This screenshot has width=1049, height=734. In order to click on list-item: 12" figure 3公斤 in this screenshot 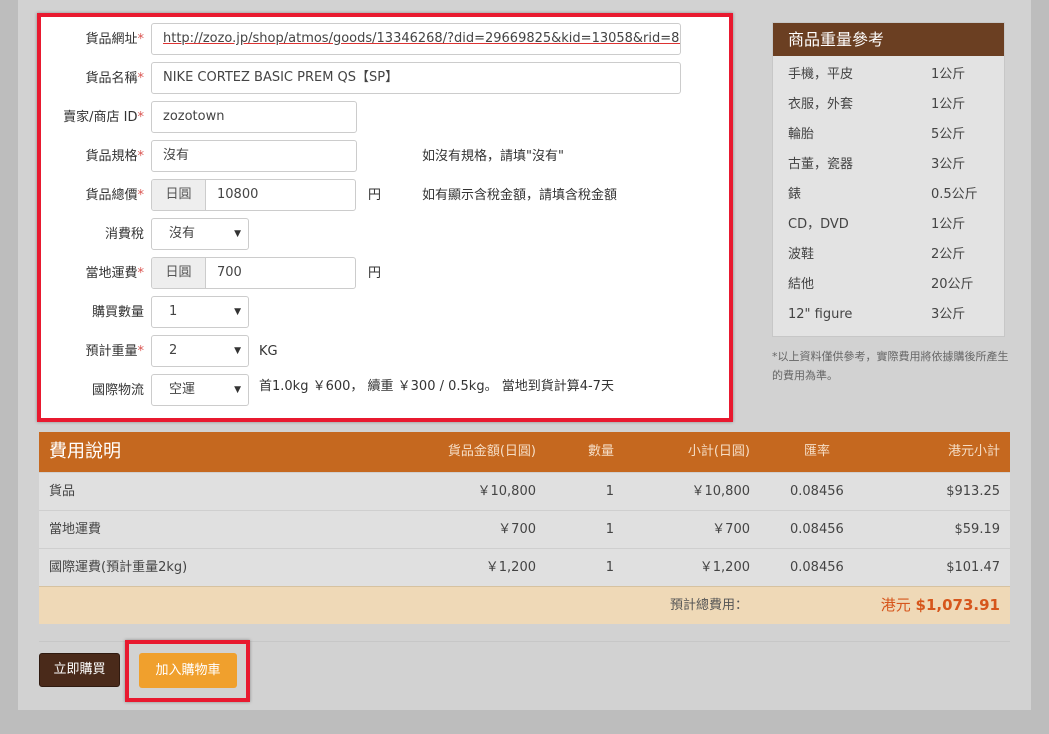, I will do `click(877, 314)`.